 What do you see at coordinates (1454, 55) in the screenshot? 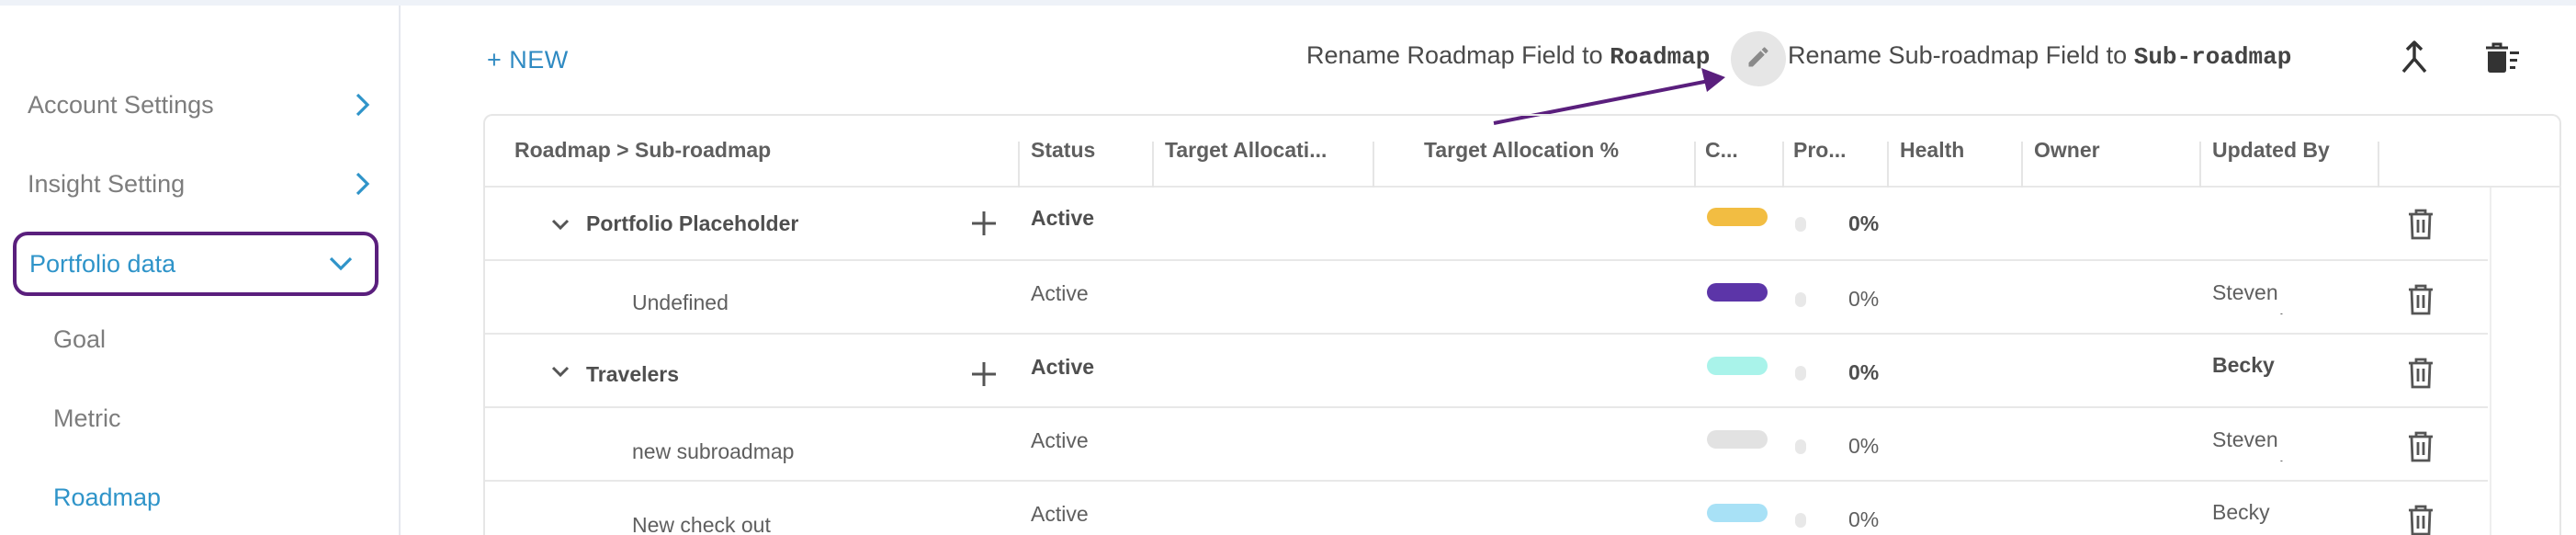
I see `rename-roadmap-label: Rename Roadmap Field to` at bounding box center [1454, 55].